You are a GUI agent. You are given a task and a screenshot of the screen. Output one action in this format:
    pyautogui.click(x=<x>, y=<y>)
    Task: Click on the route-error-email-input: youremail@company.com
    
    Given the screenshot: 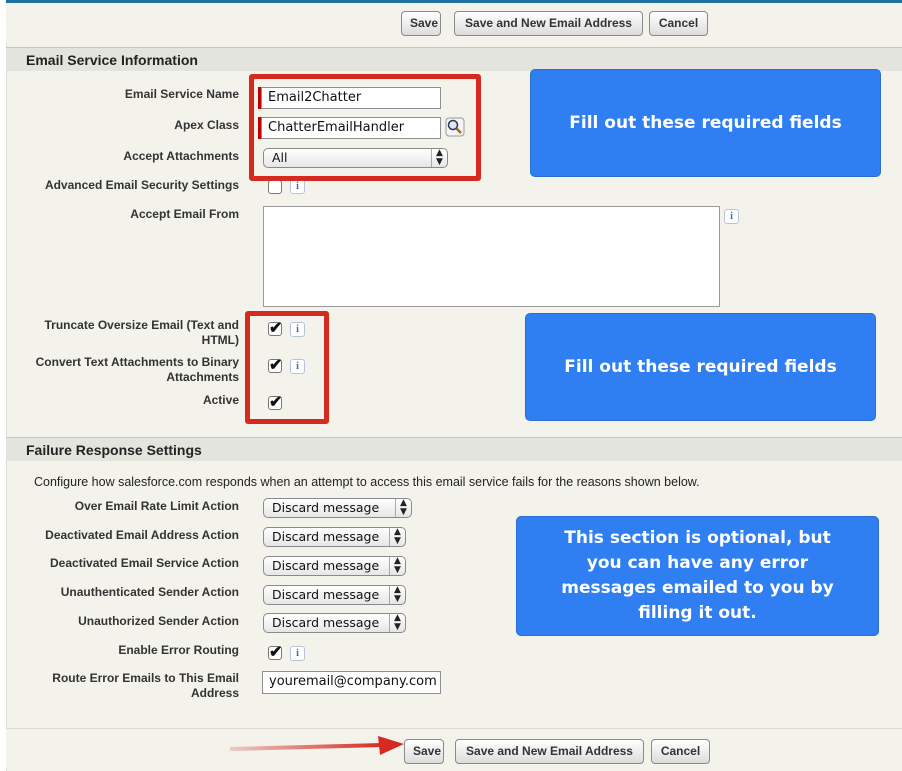 What is the action you would take?
    pyautogui.click(x=351, y=682)
    